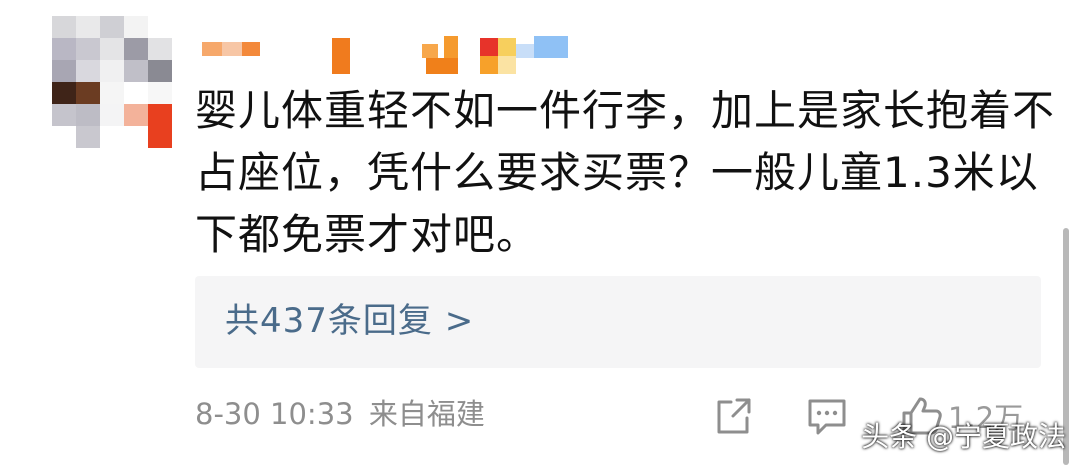 Image resolution: width=1080 pixels, height=465 pixels. I want to click on comment-button, so click(827, 416).